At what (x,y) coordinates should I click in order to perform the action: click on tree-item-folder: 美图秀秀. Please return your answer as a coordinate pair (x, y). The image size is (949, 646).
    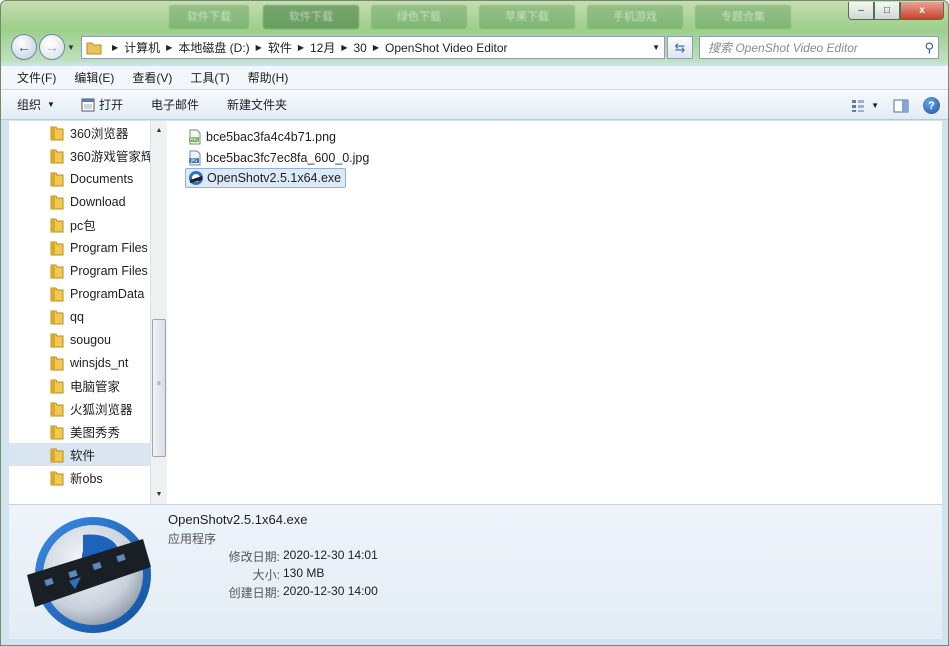
    Looking at the image, I should click on (80, 431).